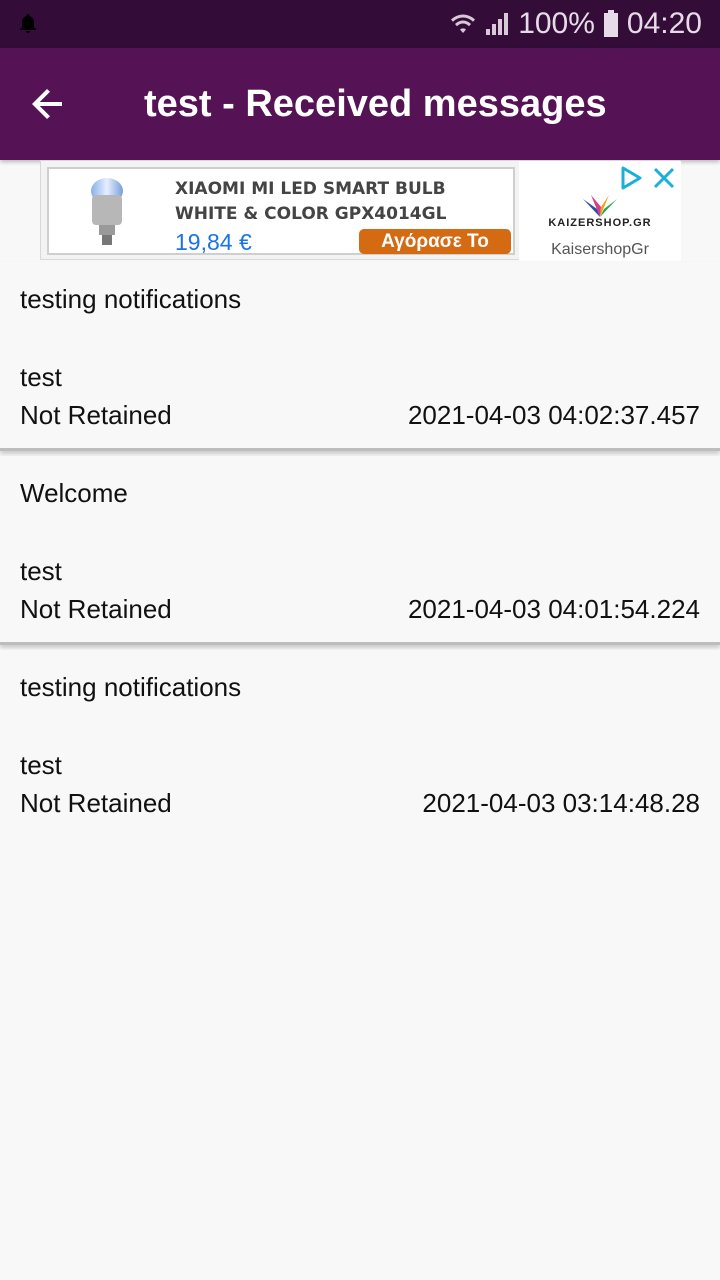 This screenshot has height=1280, width=720. Describe the element at coordinates (631, 178) in the screenshot. I see `adchoices-icon` at that location.